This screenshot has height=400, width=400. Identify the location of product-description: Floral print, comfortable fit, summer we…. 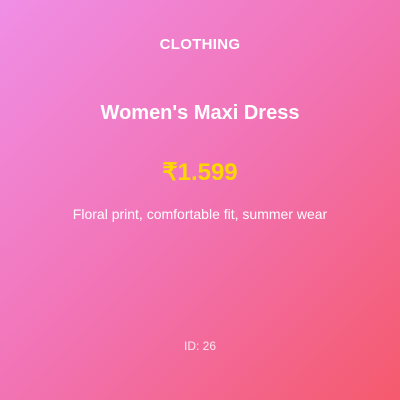
(200, 214).